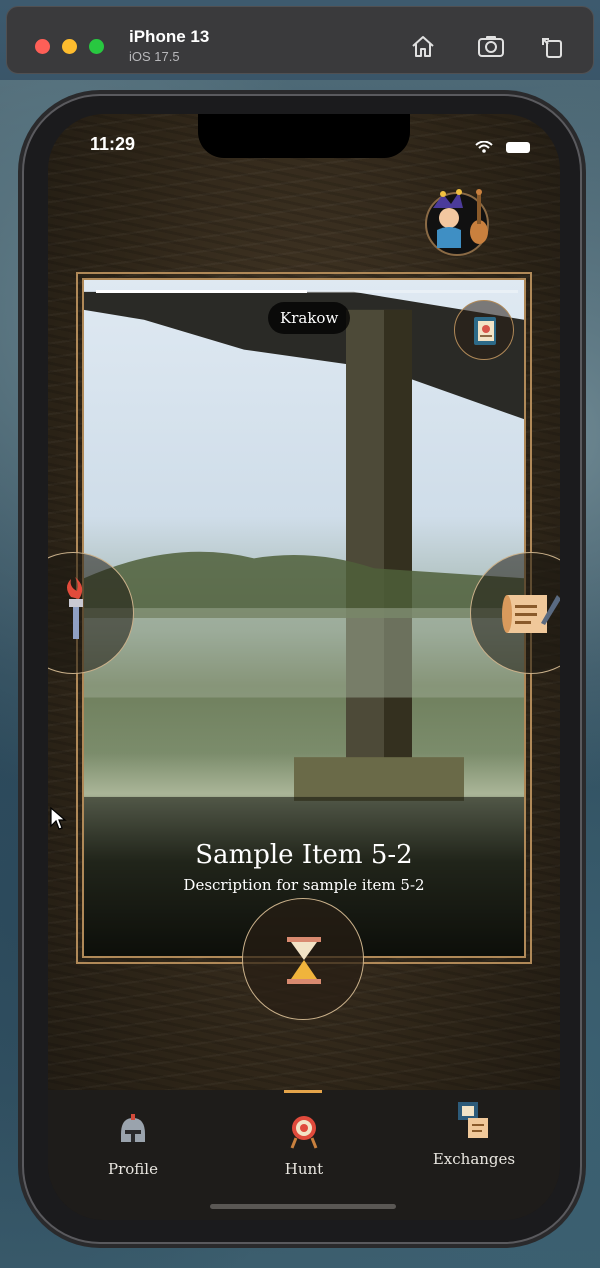 This screenshot has height=1268, width=600. Describe the element at coordinates (423, 46) in the screenshot. I see `home-icon` at that location.